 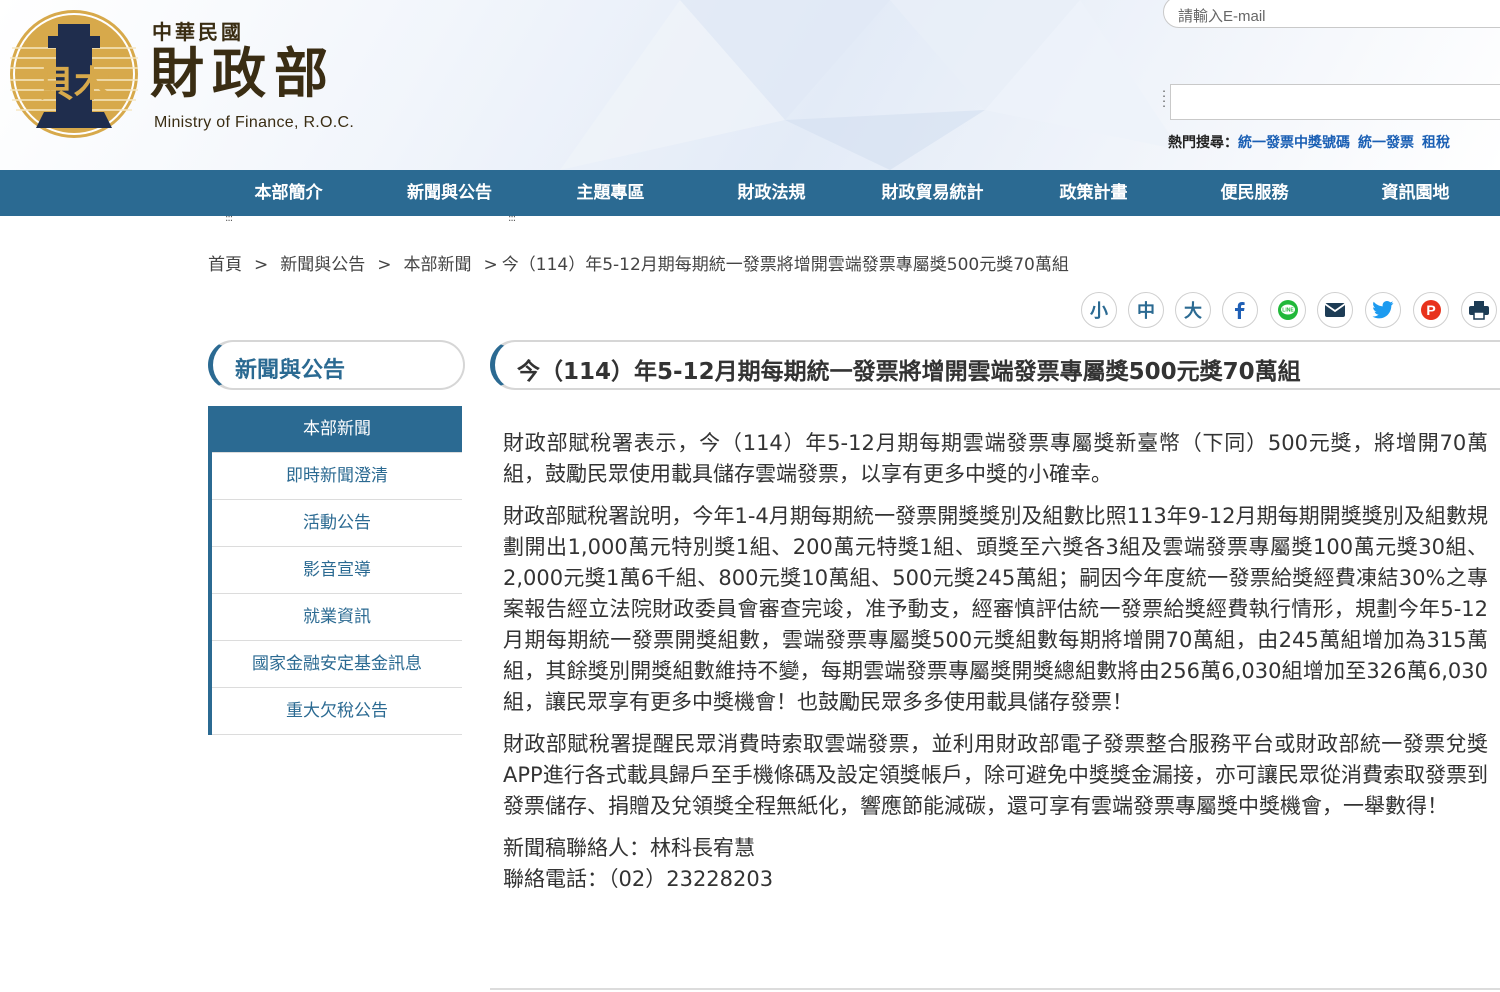 I want to click on hot-search: 熱門搜尋：統一發票中獎號碼 統一發票 租稅, so click(x=1309, y=142).